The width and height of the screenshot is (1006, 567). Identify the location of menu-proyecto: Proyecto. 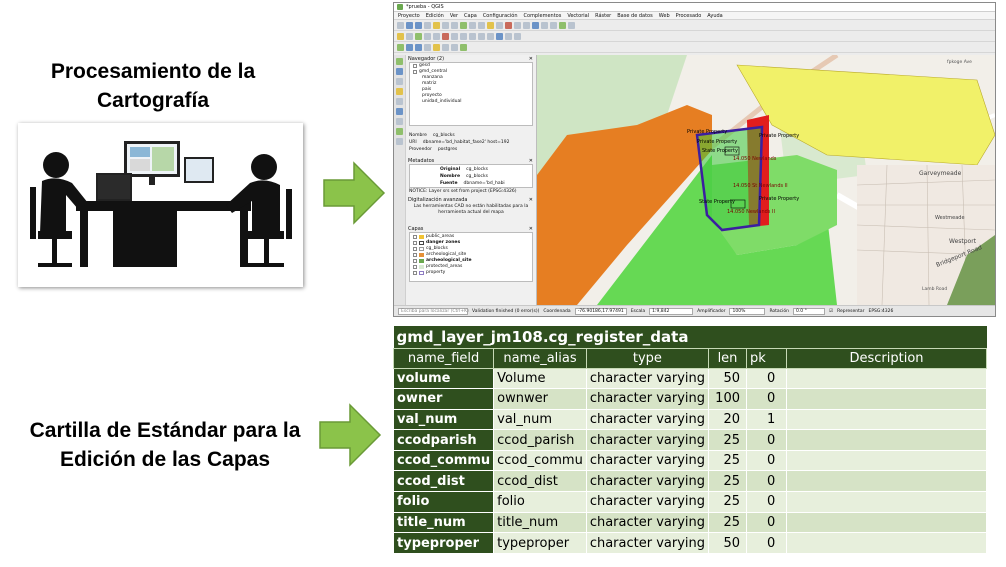
(409, 16).